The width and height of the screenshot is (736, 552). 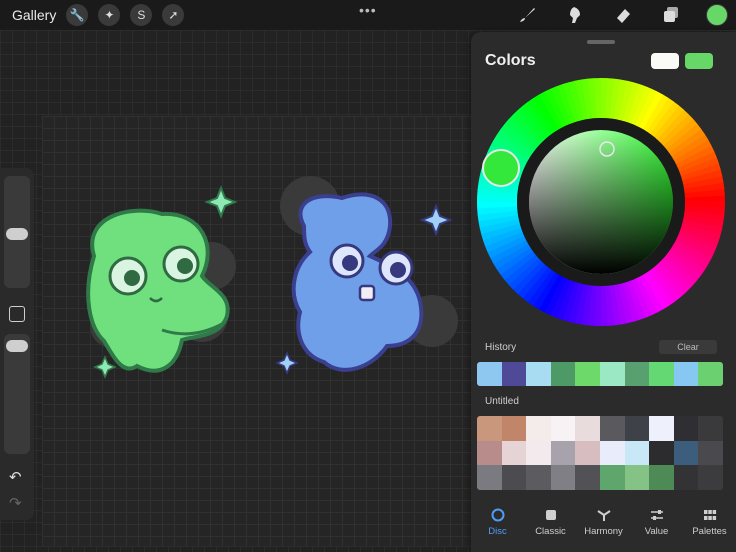 I want to click on opacity-slider, so click(x=17, y=394).